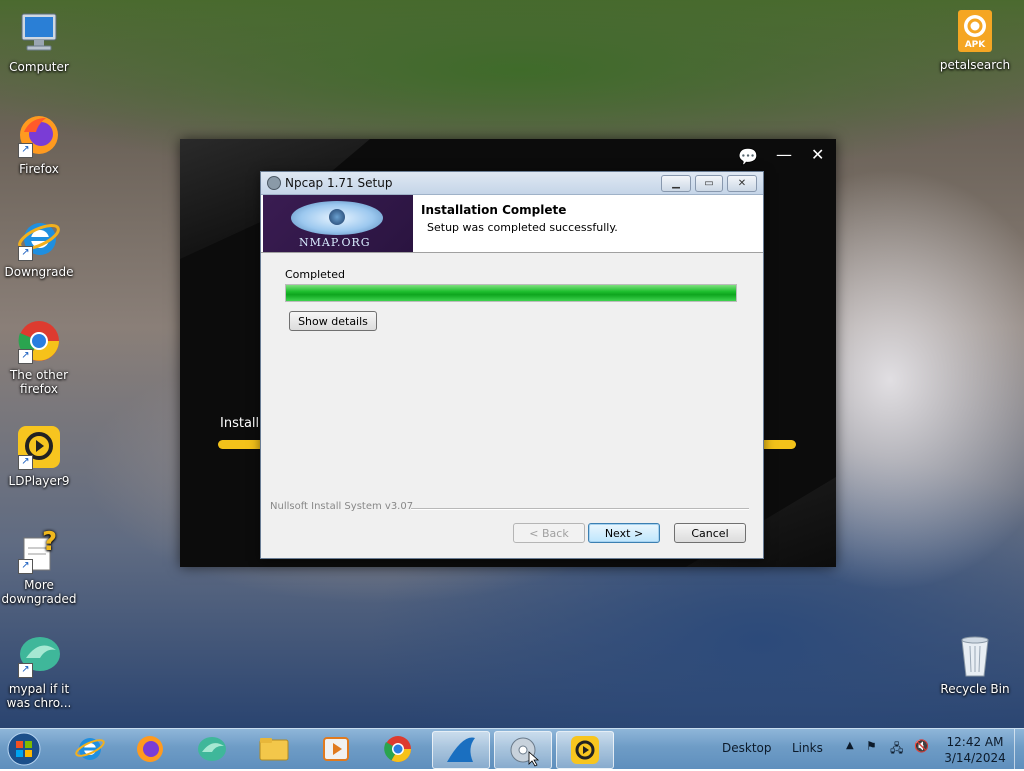 This screenshot has width=1024, height=771. Describe the element at coordinates (339, 183) in the screenshot. I see `dialog-title: Npcap 1.71 Setup` at that location.